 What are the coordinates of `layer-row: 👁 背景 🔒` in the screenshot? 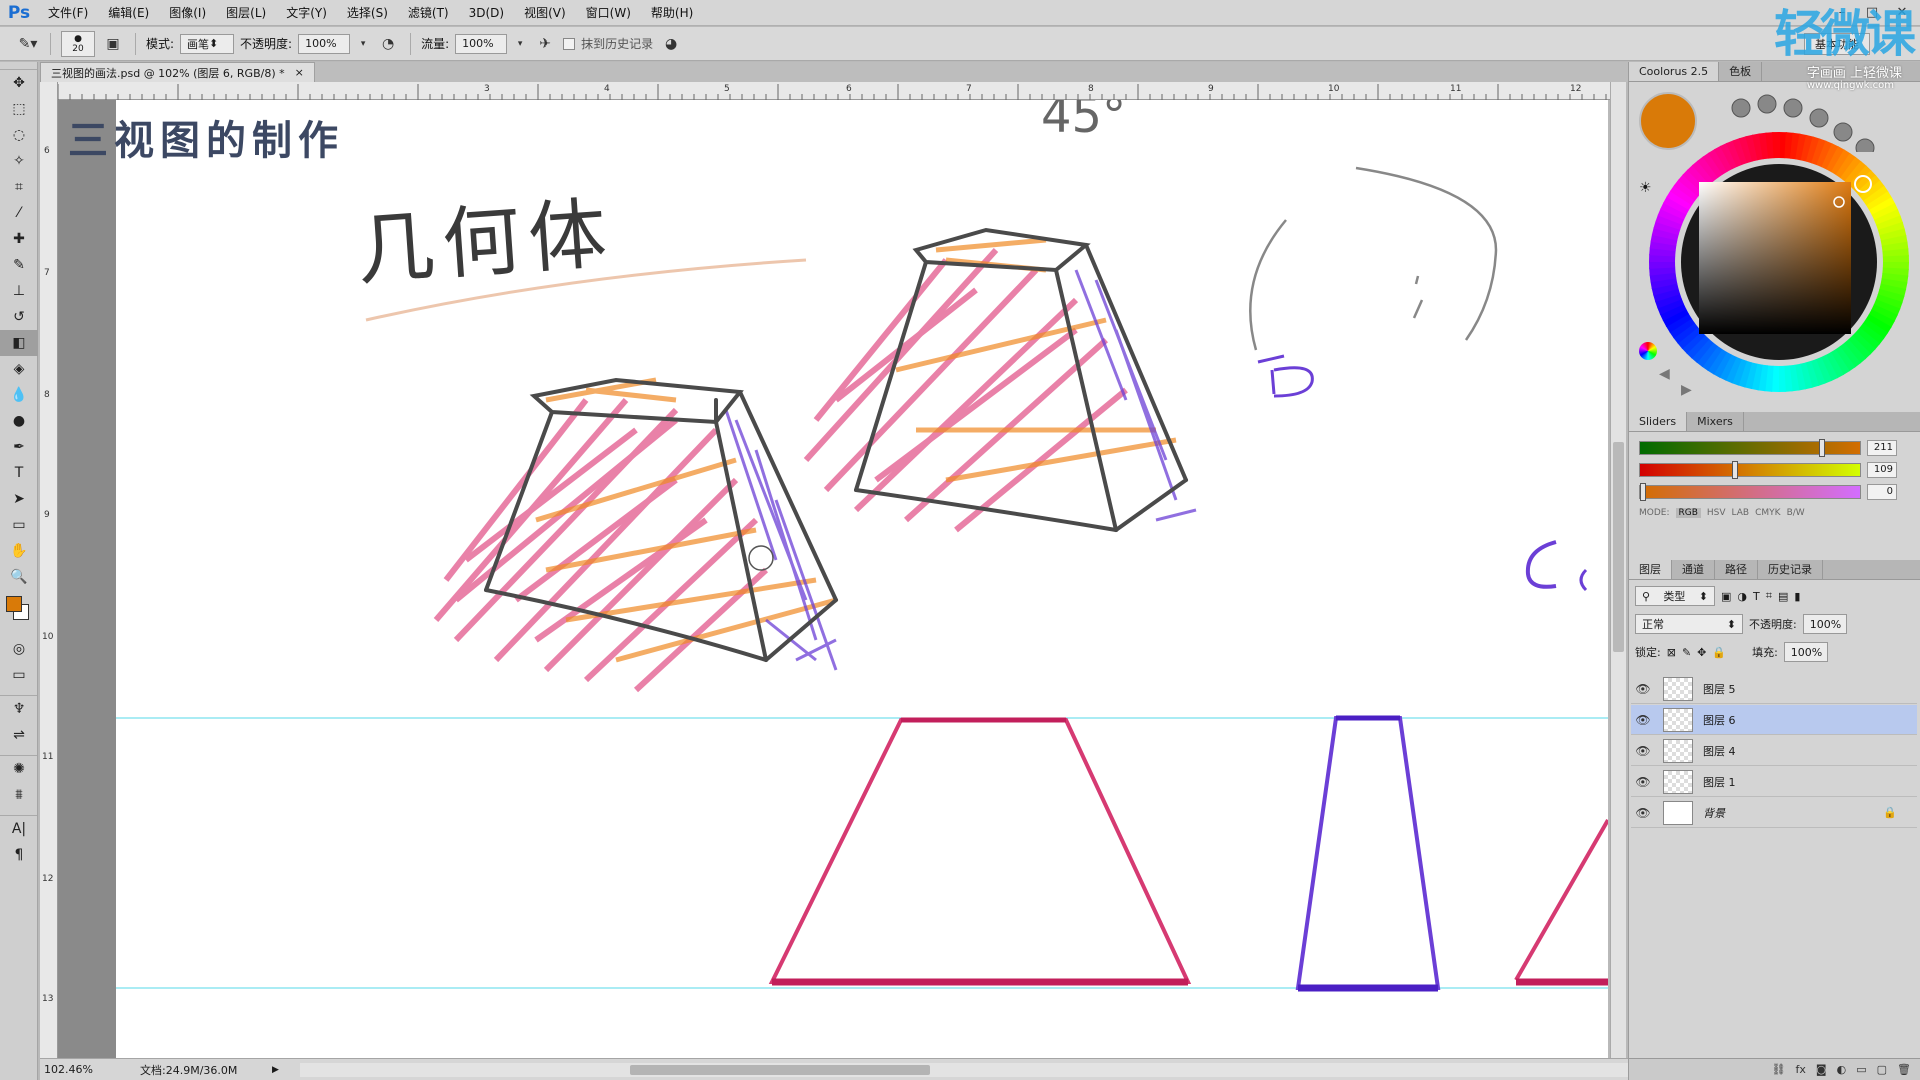 It's located at (1774, 813).